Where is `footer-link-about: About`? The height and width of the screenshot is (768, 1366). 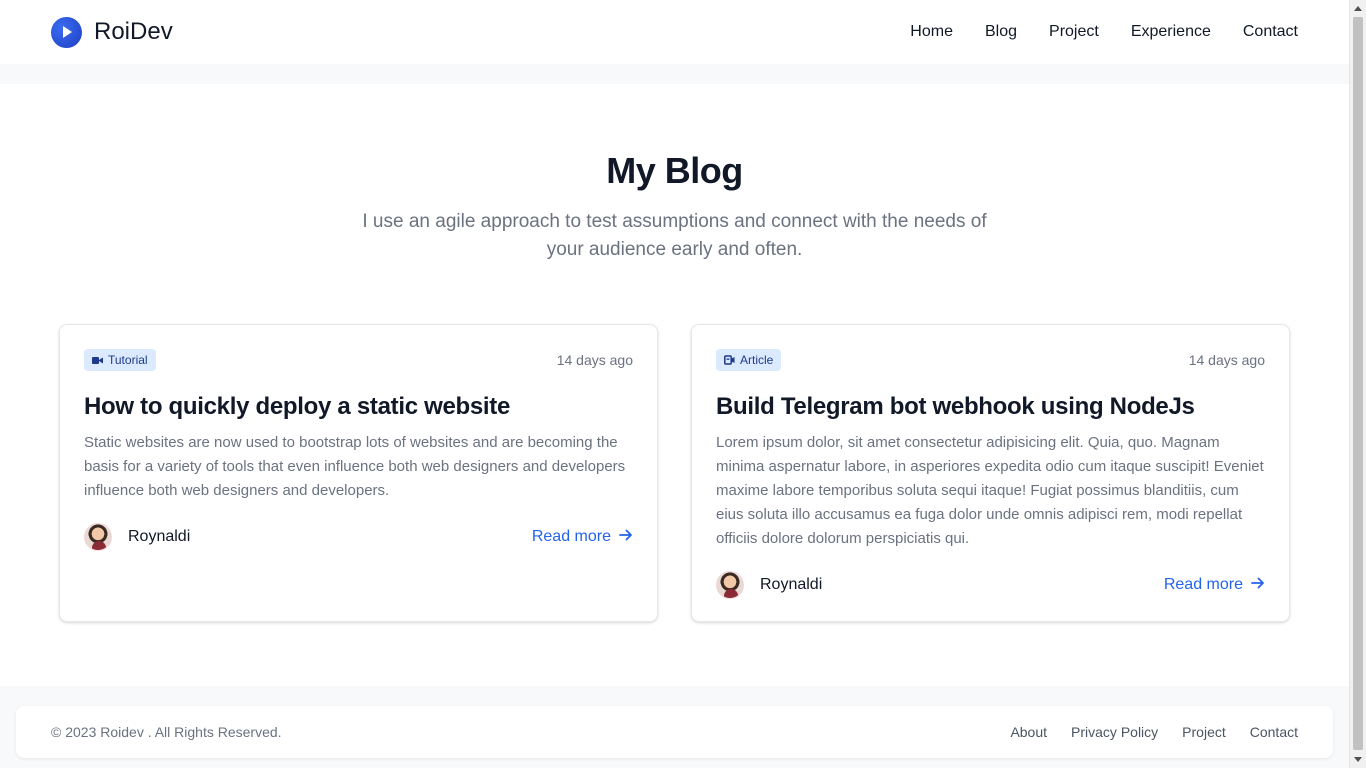 footer-link-about: About is located at coordinates (1028, 732).